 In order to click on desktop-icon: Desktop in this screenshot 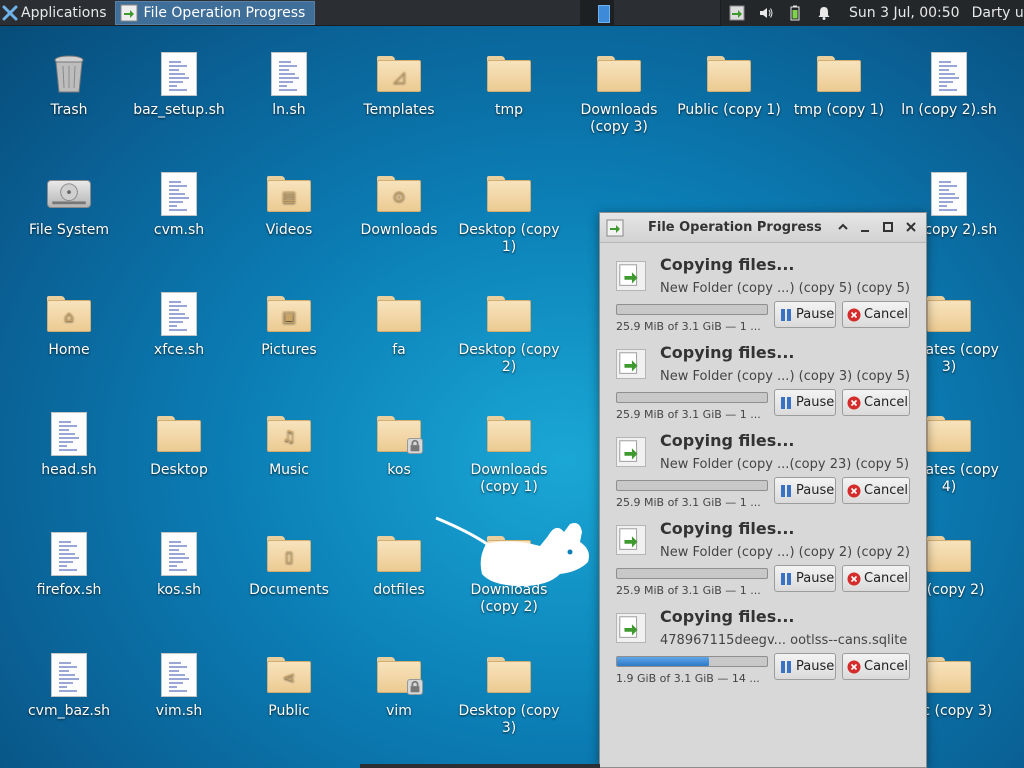, I will do `click(179, 444)`.